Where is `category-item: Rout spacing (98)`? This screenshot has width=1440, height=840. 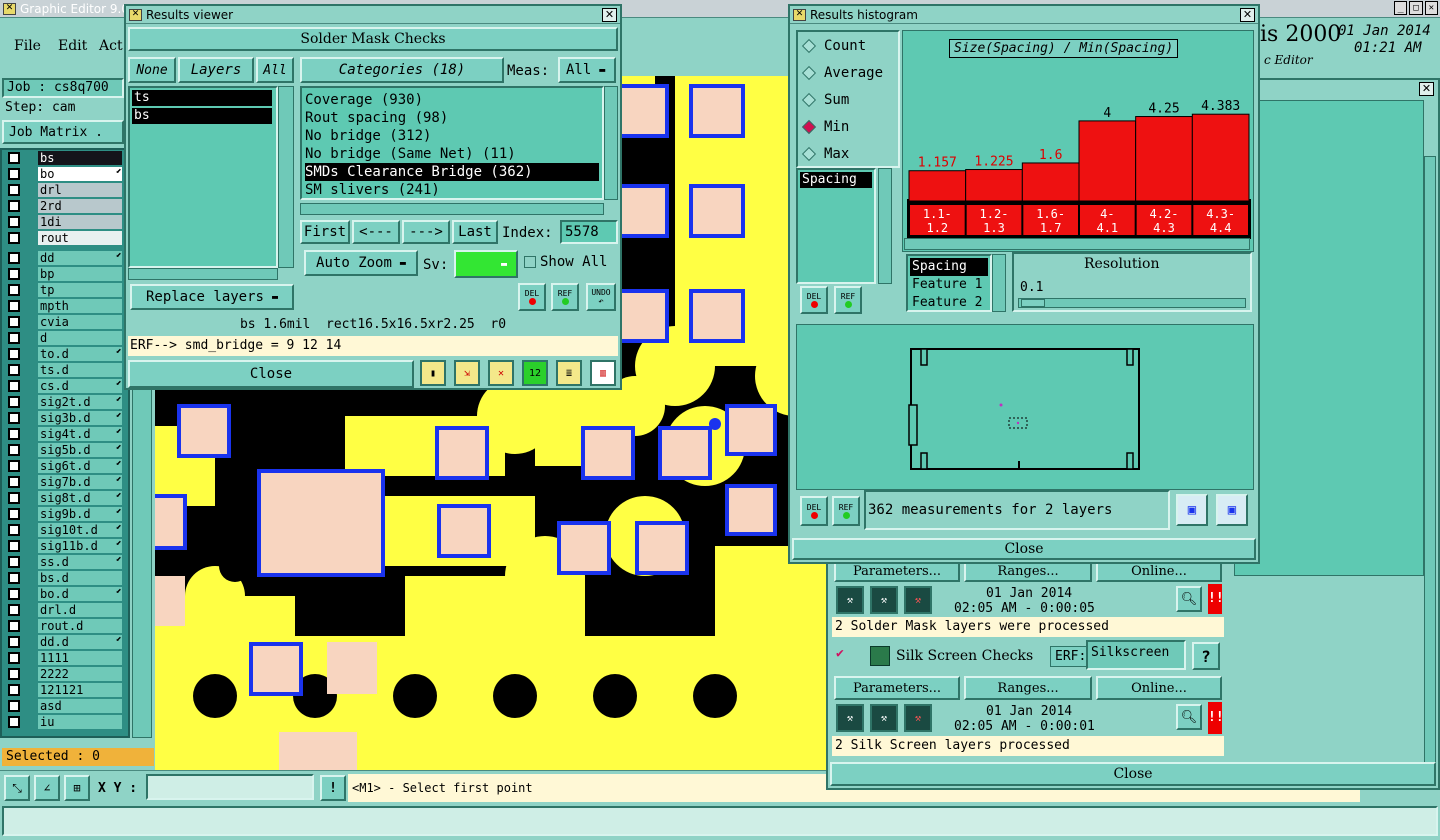
category-item: Rout spacing (98) is located at coordinates (452, 118).